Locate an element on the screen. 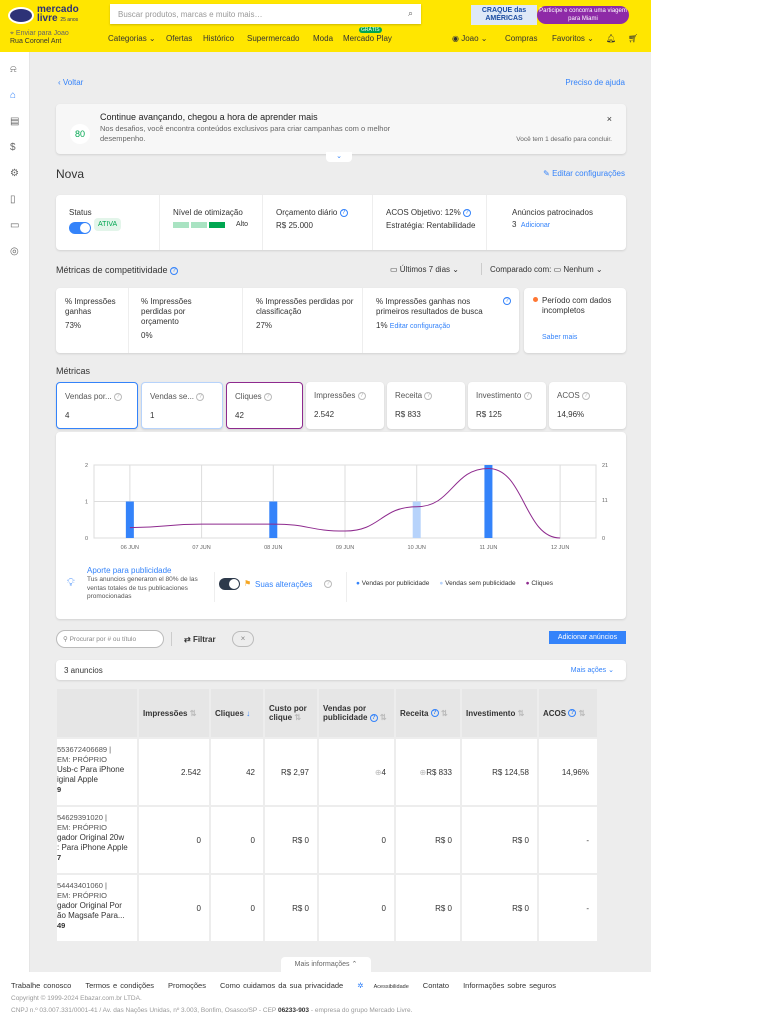 This screenshot has height=1024, width=768. column-header: Receita ? ⇅ is located at coordinates (428, 713).